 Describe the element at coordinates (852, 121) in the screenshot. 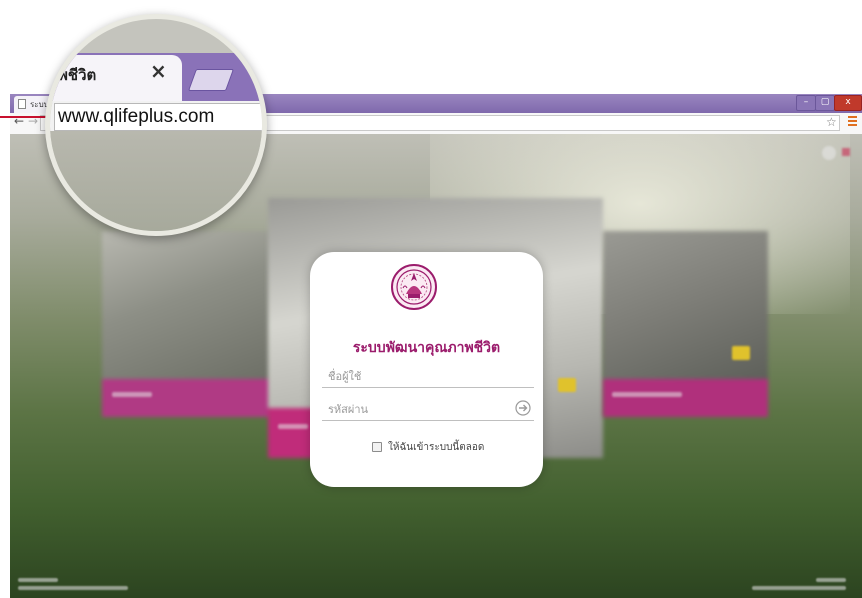

I see `menu-icon` at that location.